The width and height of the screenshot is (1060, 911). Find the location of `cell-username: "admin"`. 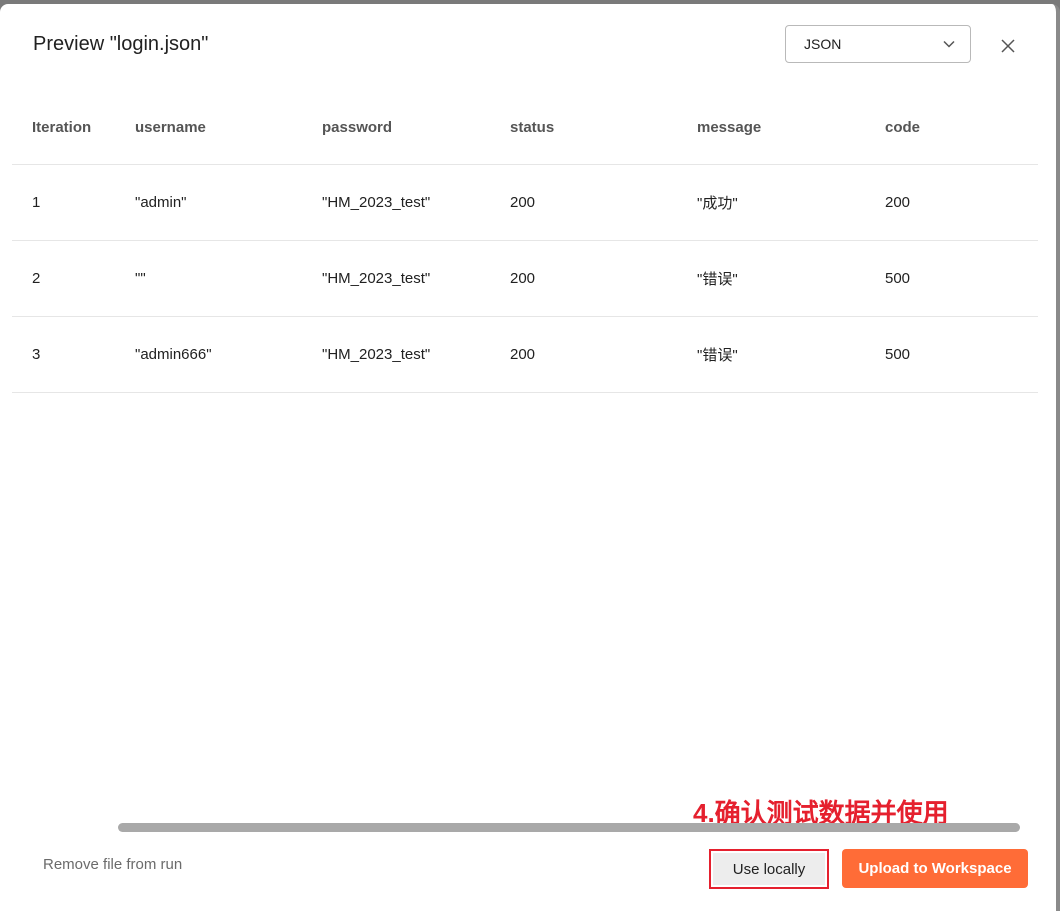

cell-username: "admin" is located at coordinates (161, 202).